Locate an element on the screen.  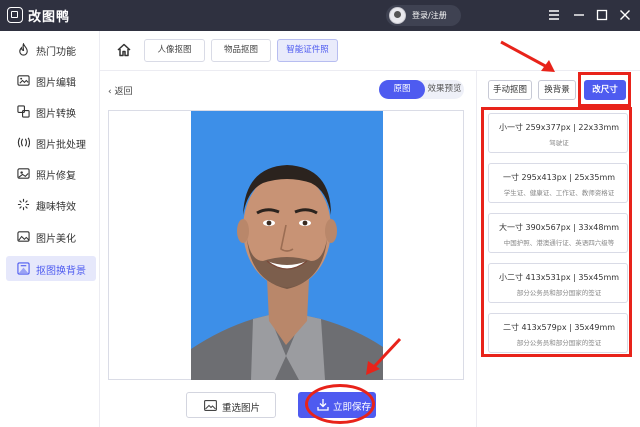
sidebar-item-photo-repair: 照片修复 is located at coordinates (51, 173).